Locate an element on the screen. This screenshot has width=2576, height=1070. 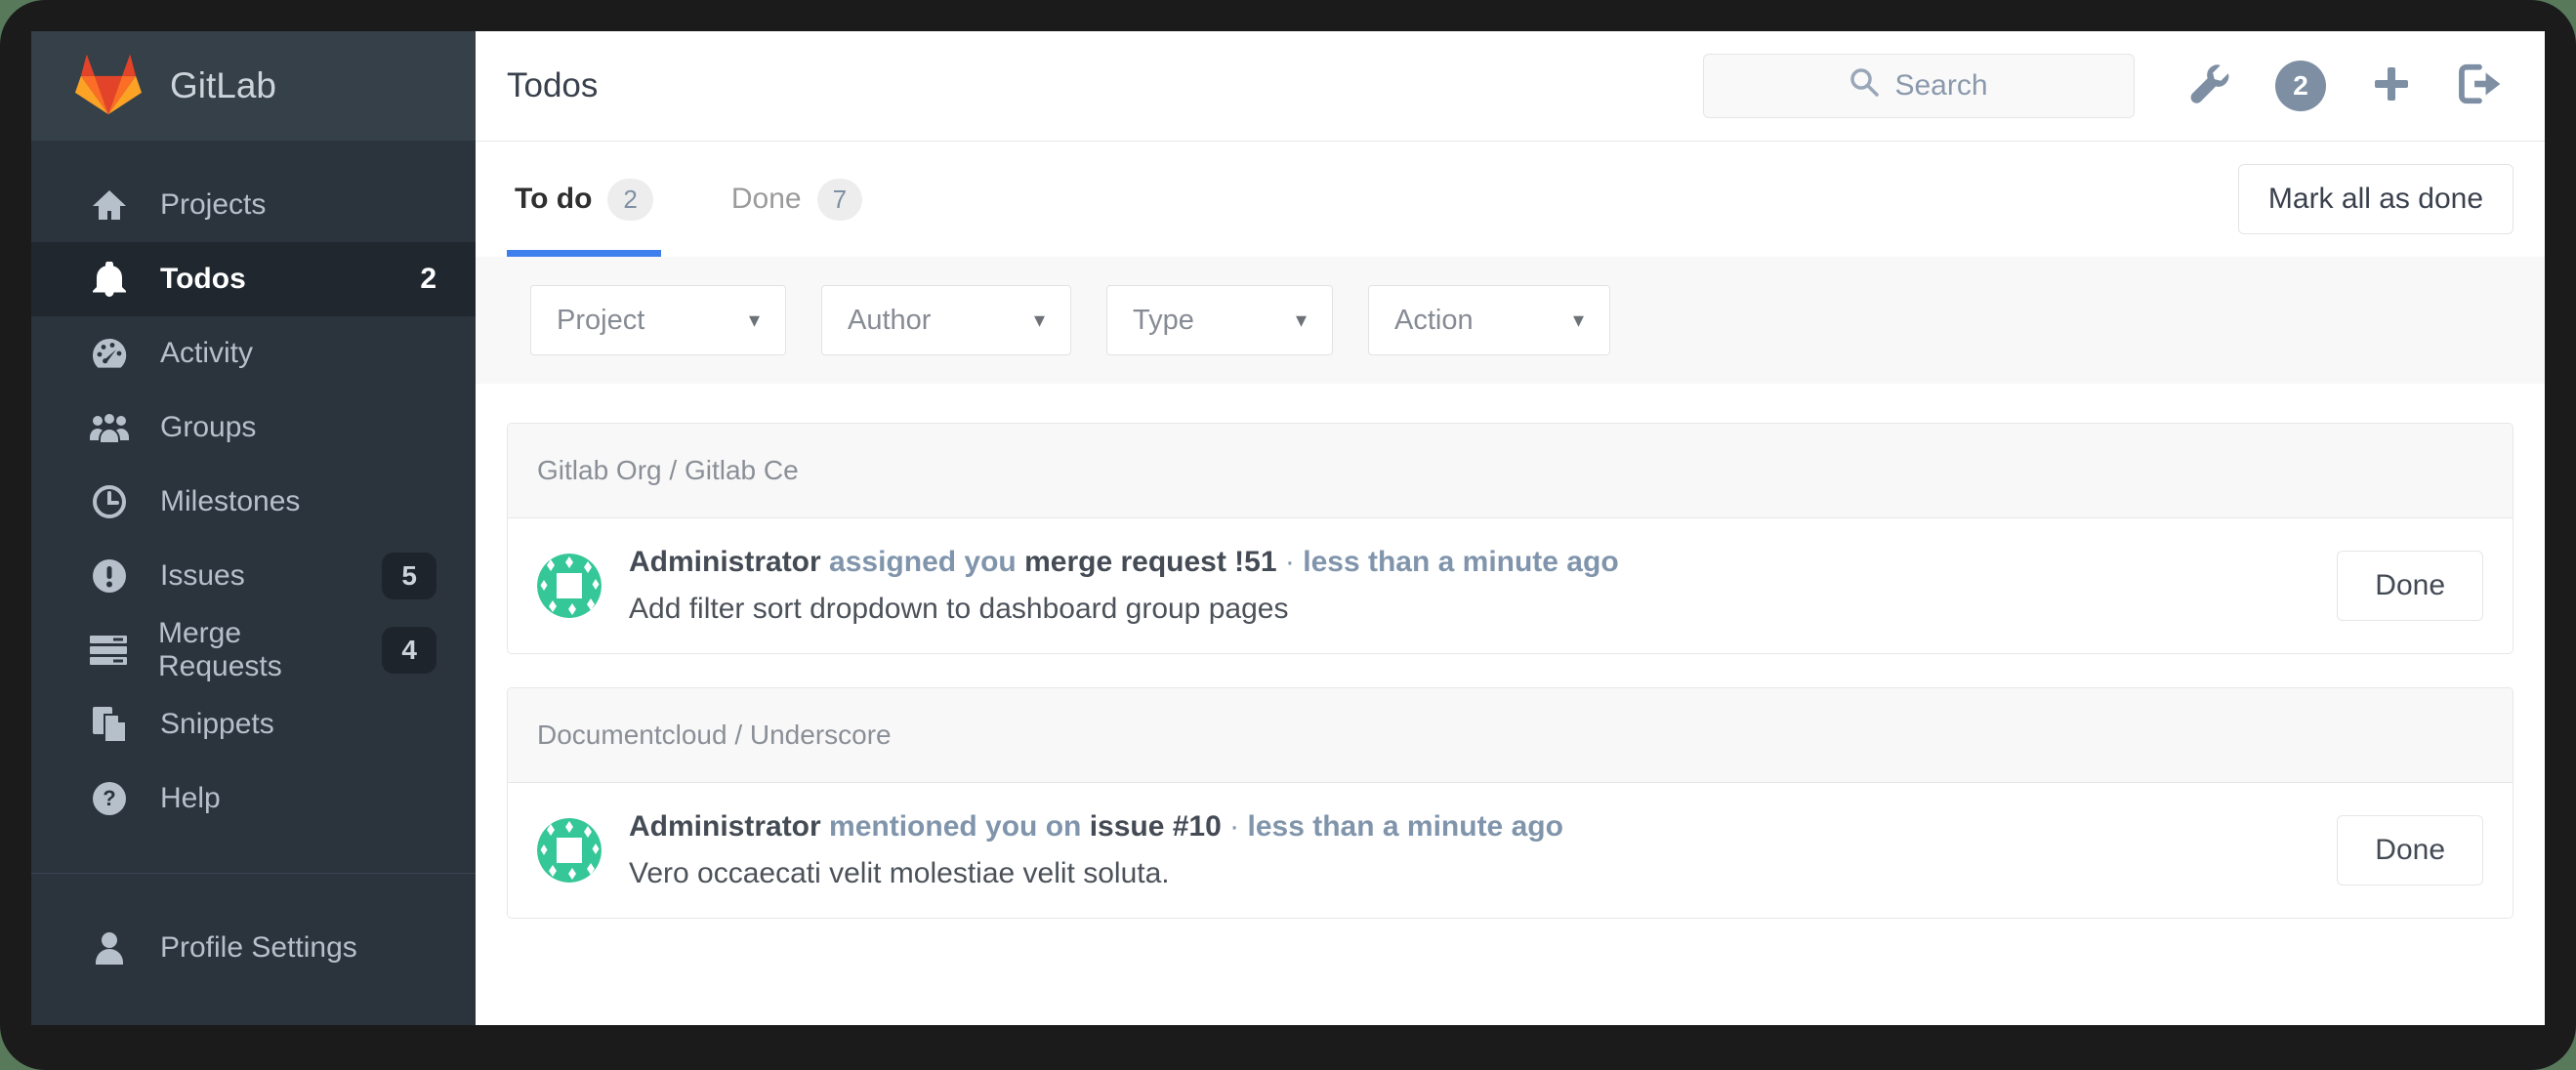
todo-action: mentioned you on is located at coordinates (956, 826).